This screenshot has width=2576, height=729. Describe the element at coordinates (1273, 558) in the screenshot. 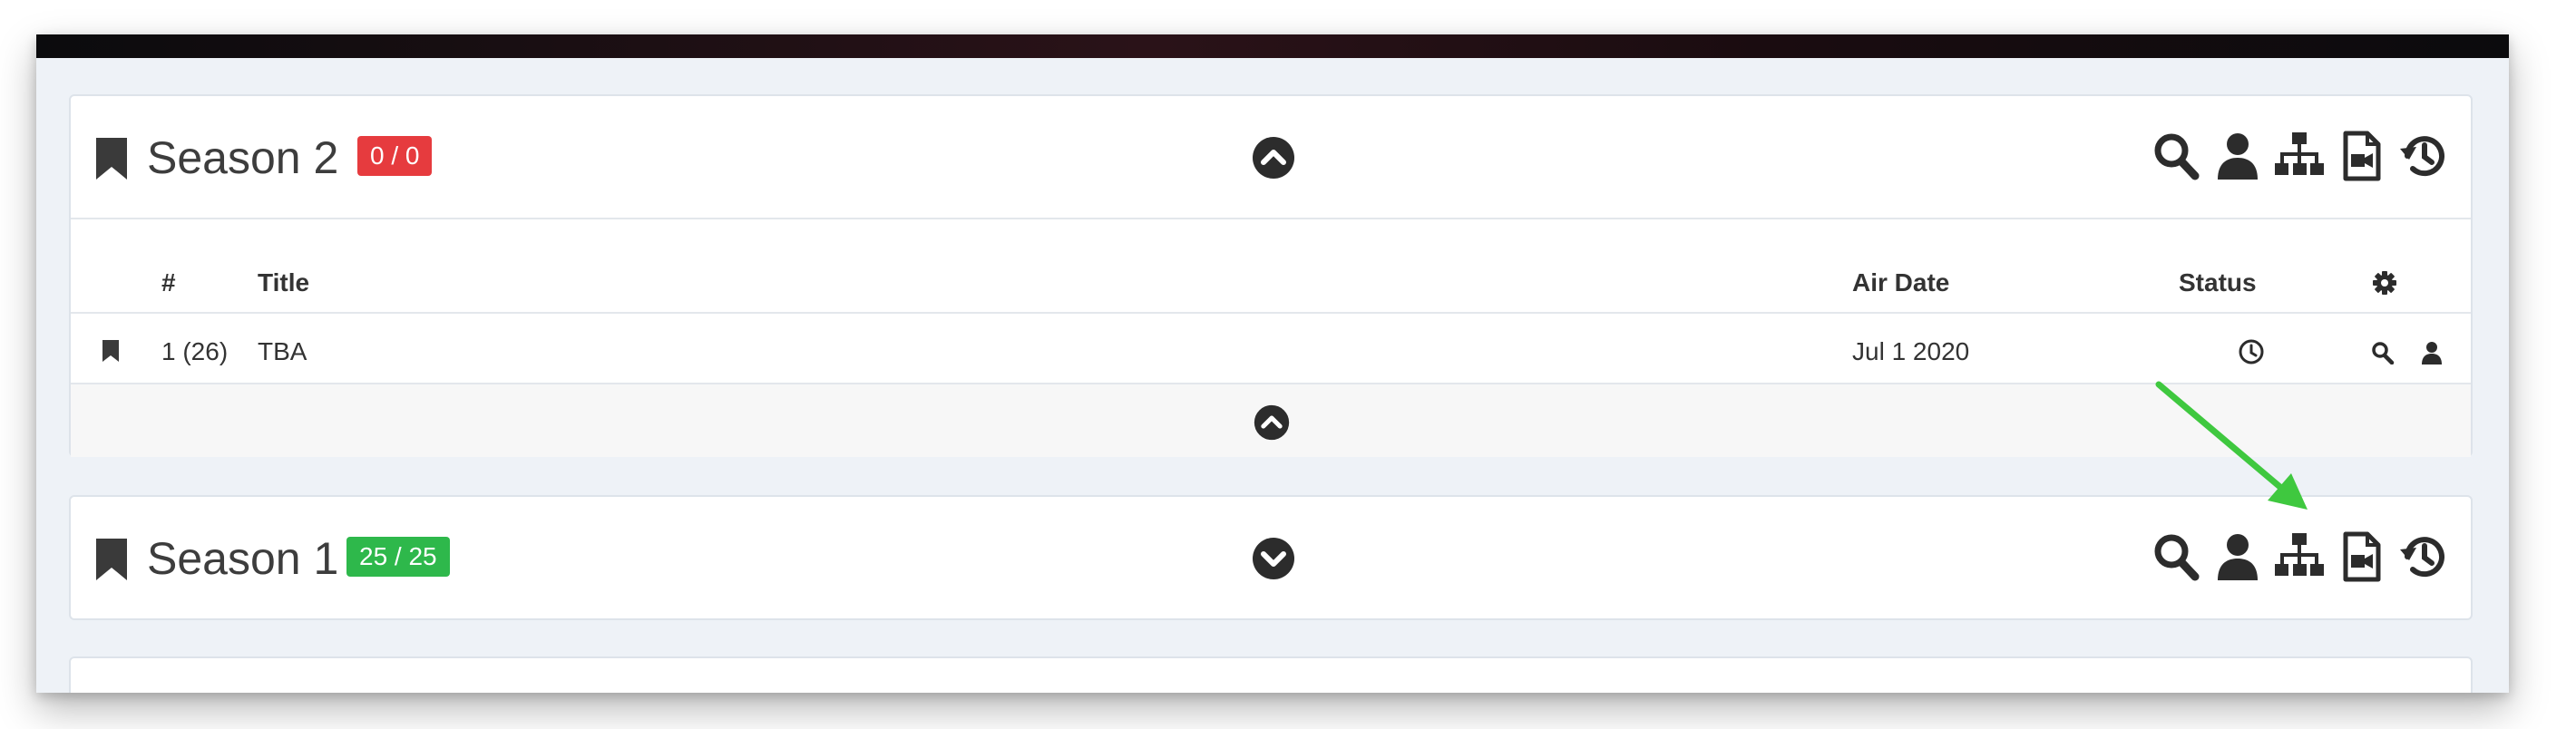

I see `expand-chevron-down-icon` at that location.